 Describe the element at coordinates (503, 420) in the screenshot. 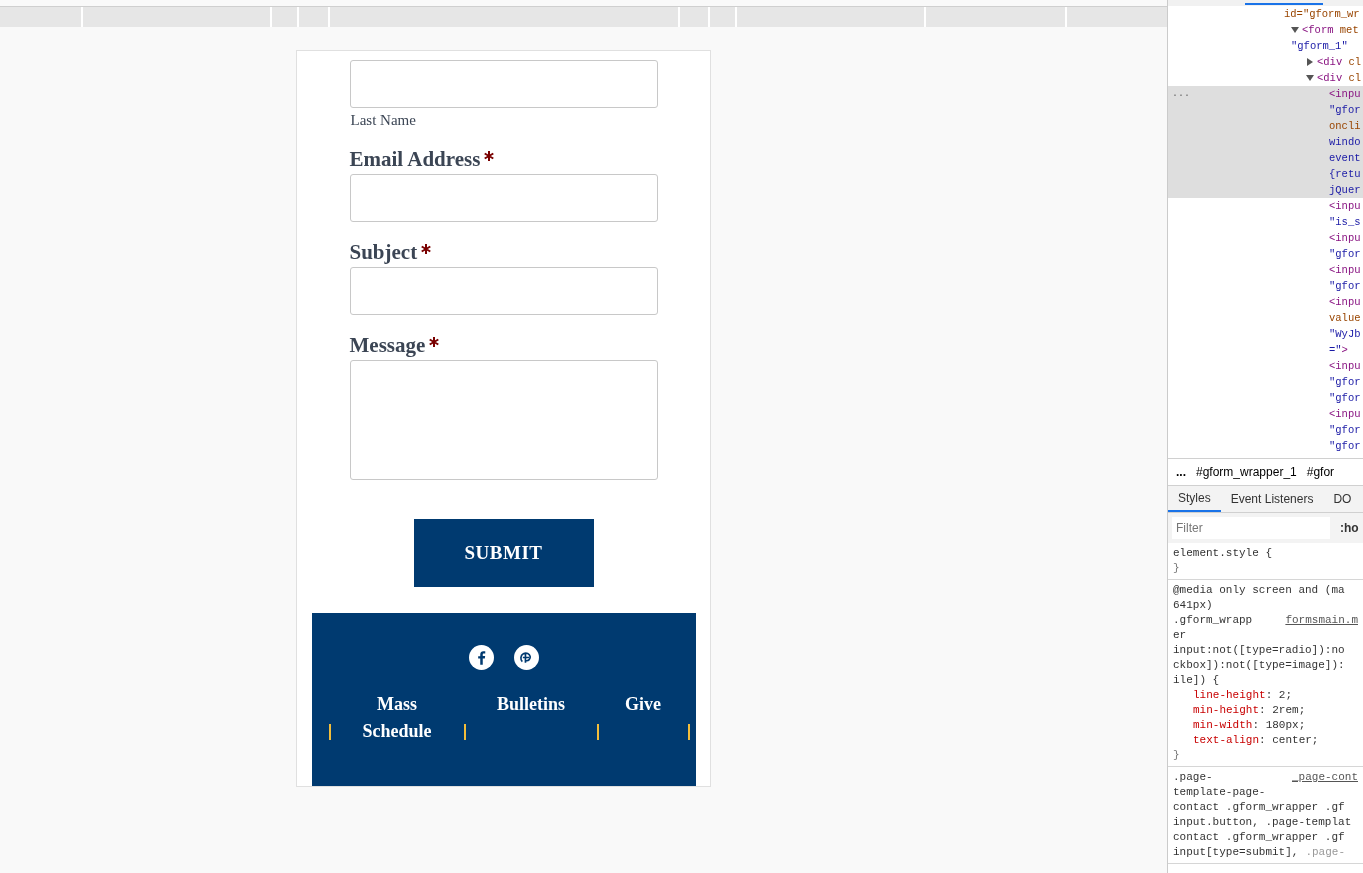

I see `message-field` at that location.